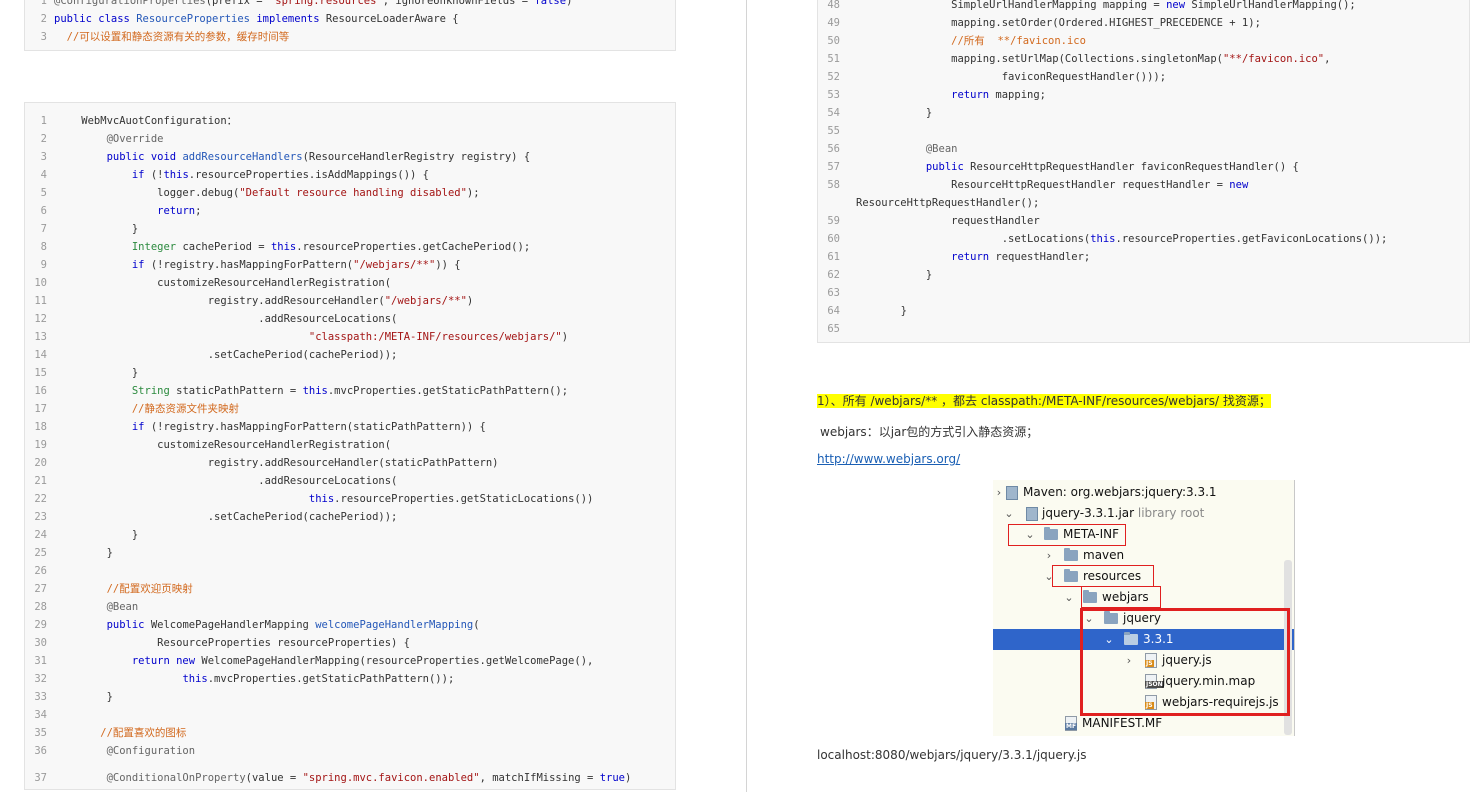 The height and width of the screenshot is (792, 1477). What do you see at coordinates (40, 319) in the screenshot?
I see `line-number: 12` at bounding box center [40, 319].